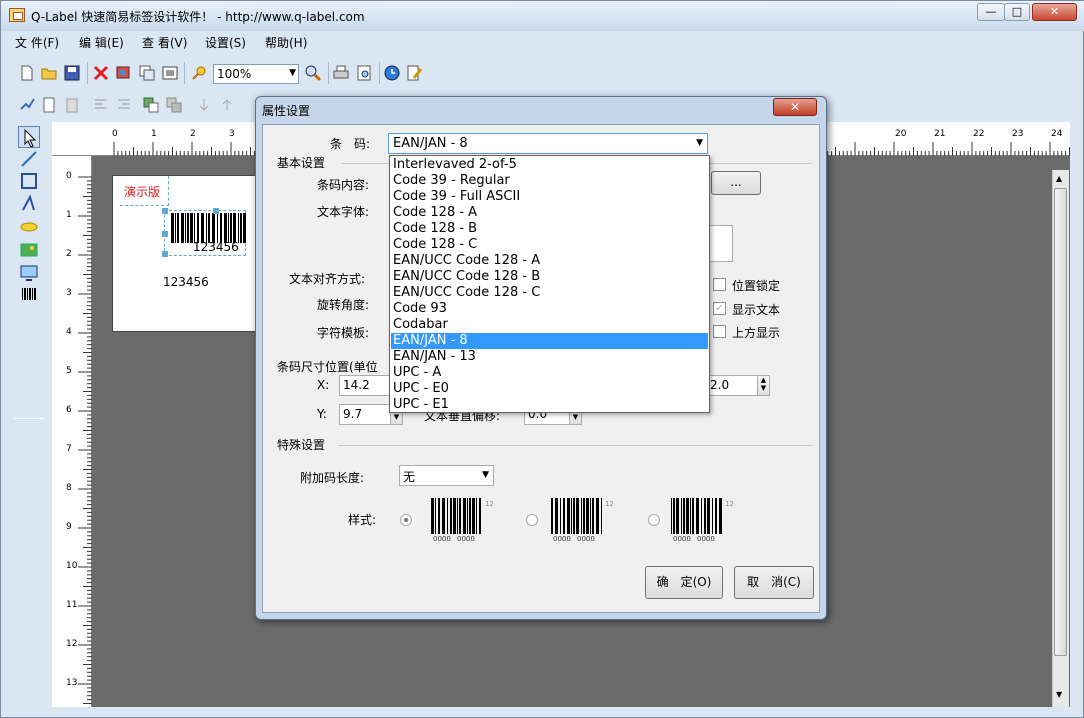  What do you see at coordinates (72, 105) in the screenshot?
I see `paste-doc-icon` at bounding box center [72, 105].